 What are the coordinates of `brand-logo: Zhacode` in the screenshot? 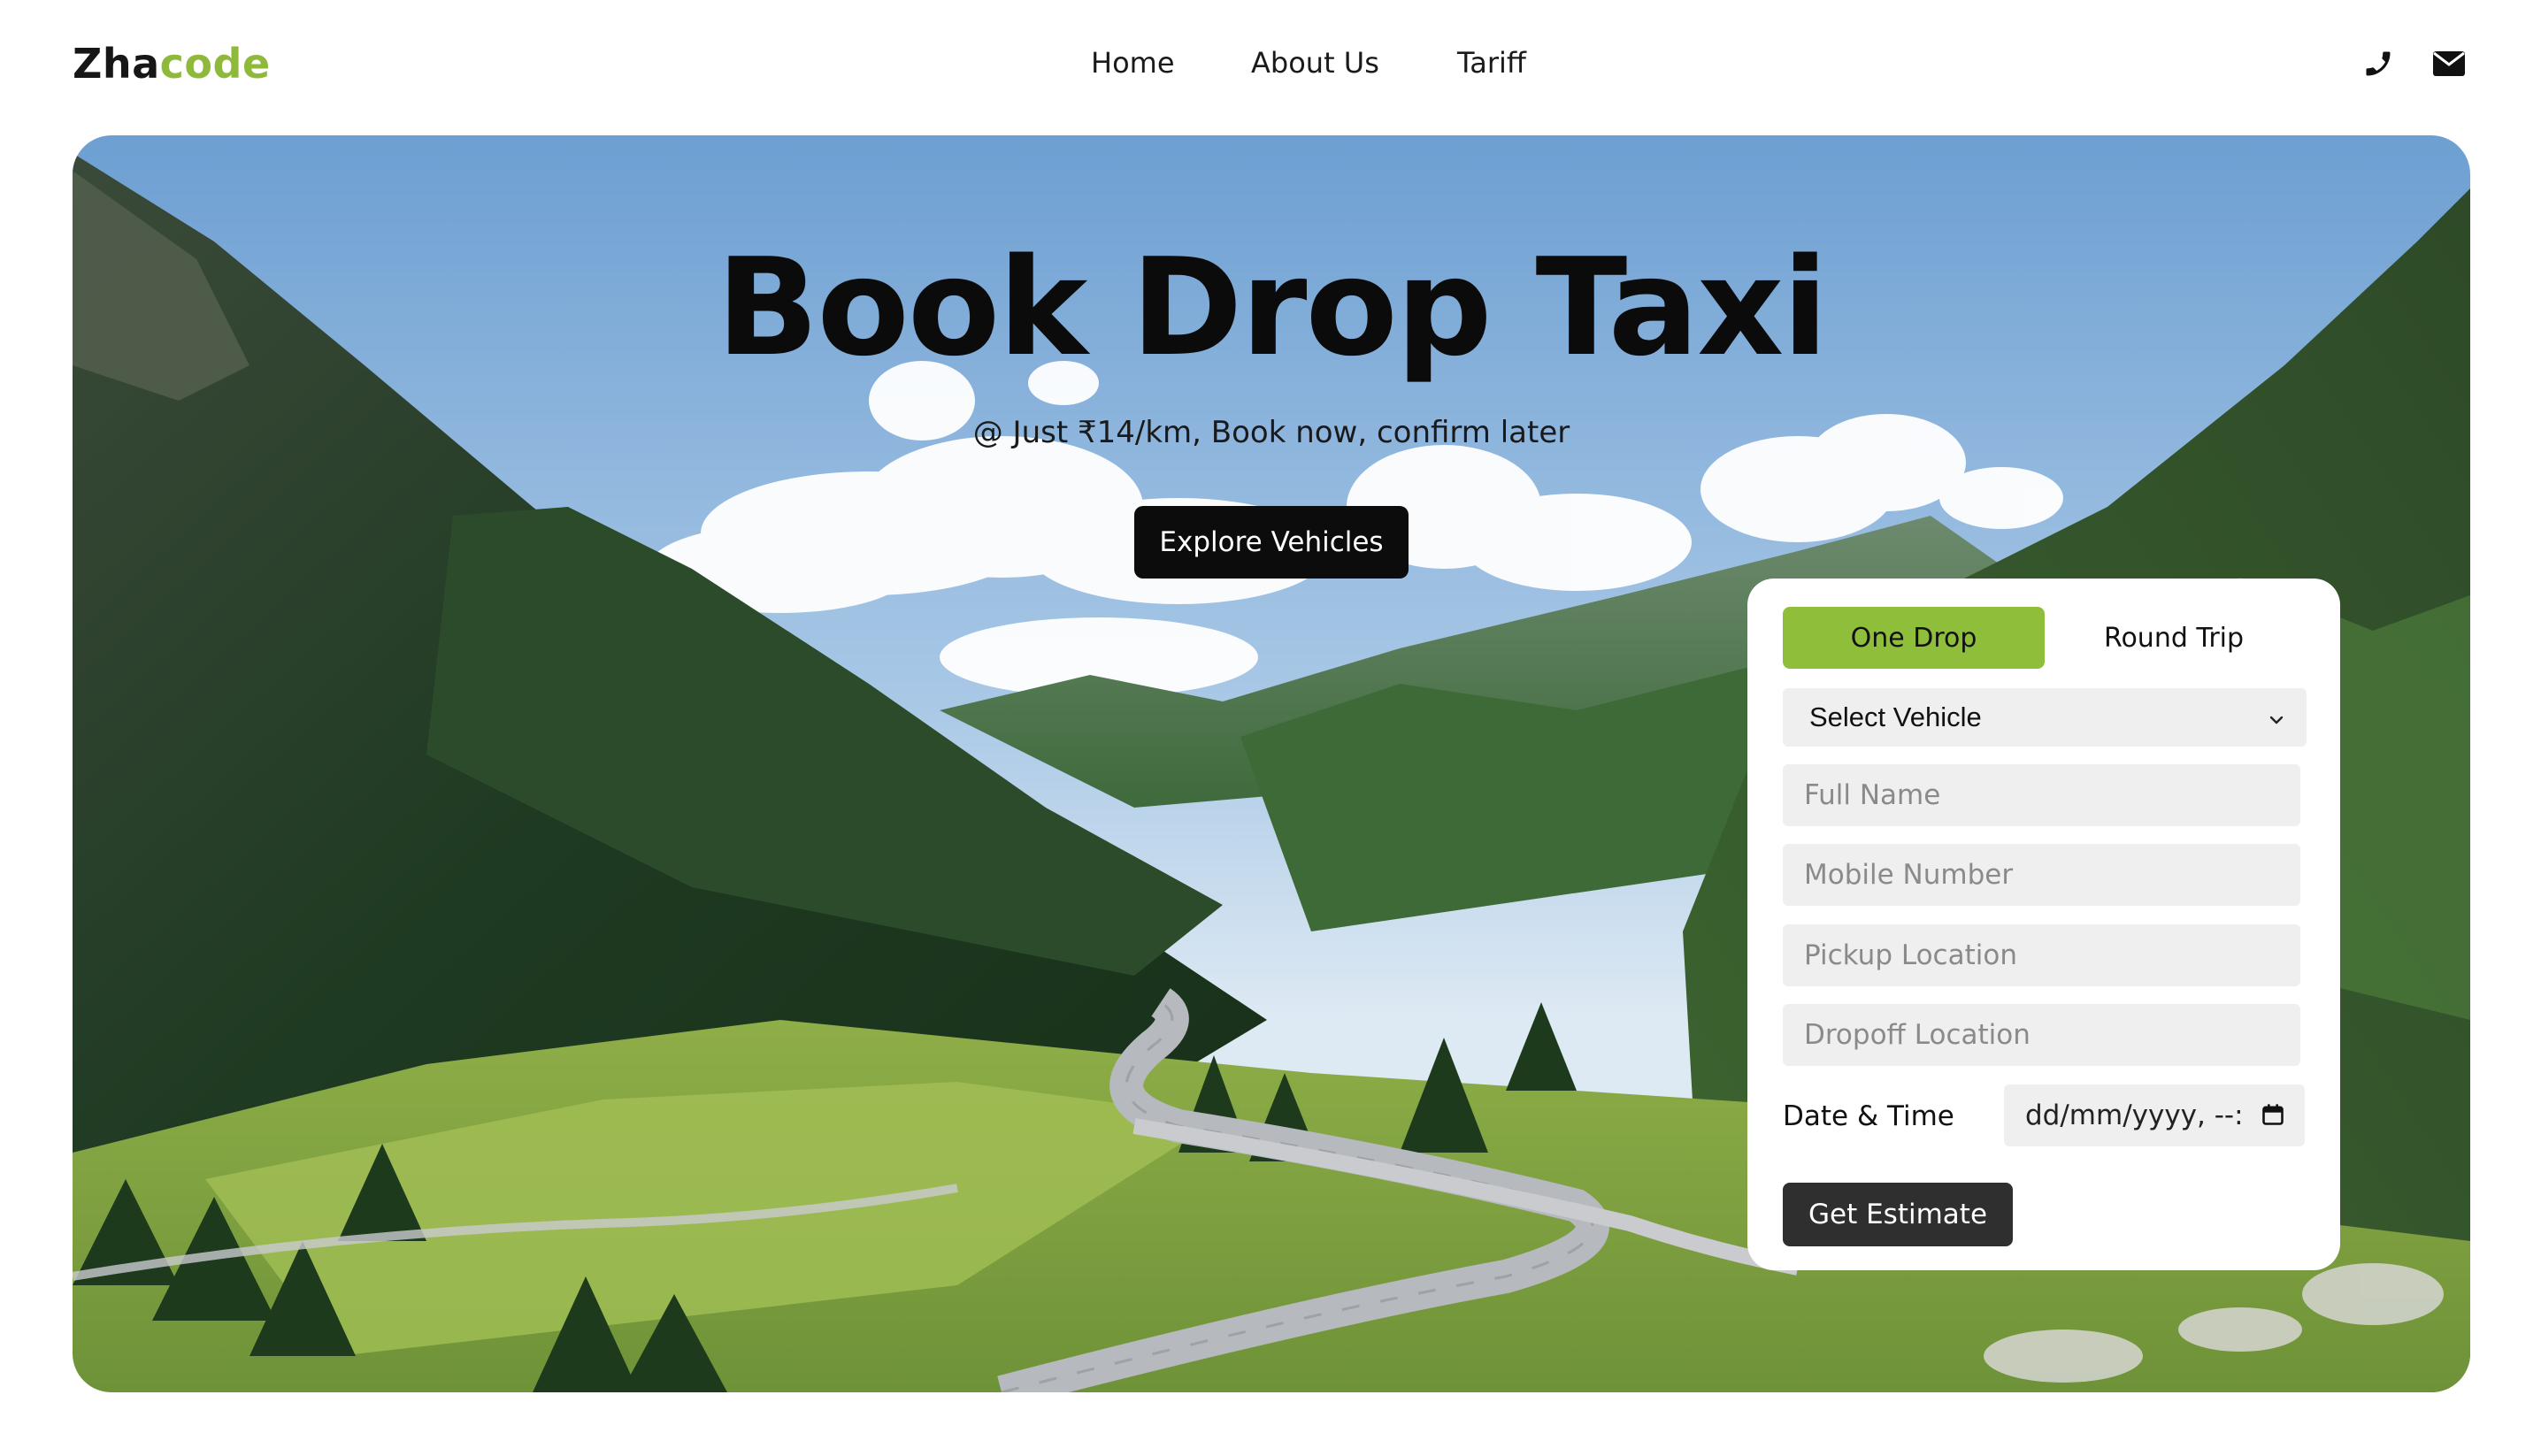 It's located at (172, 63).